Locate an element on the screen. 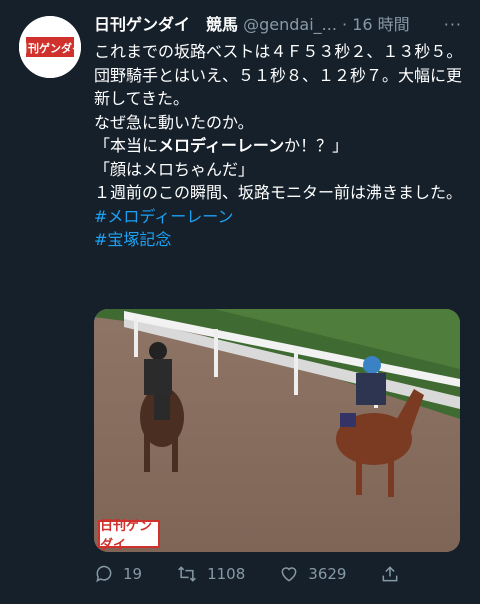 The height and width of the screenshot is (604, 480). share-button is located at coordinates (394, 574).